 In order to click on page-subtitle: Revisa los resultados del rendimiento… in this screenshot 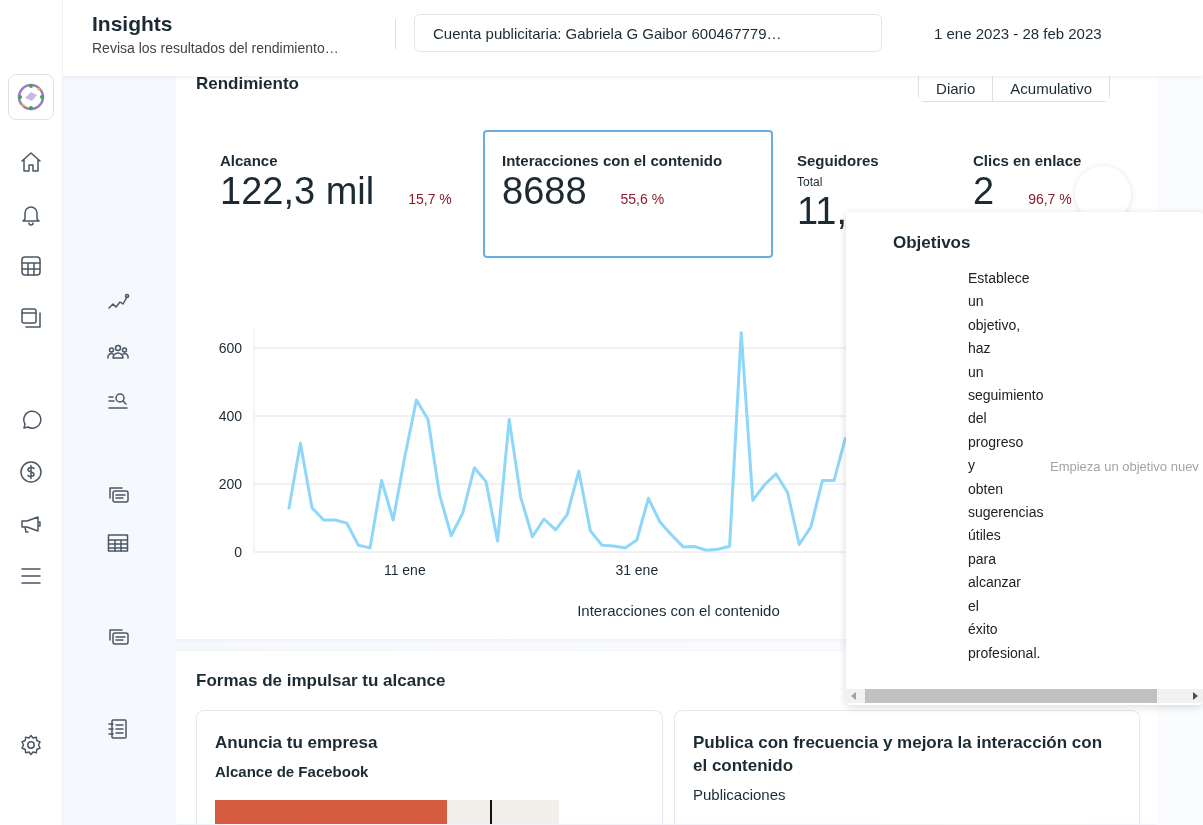, I will do `click(216, 48)`.